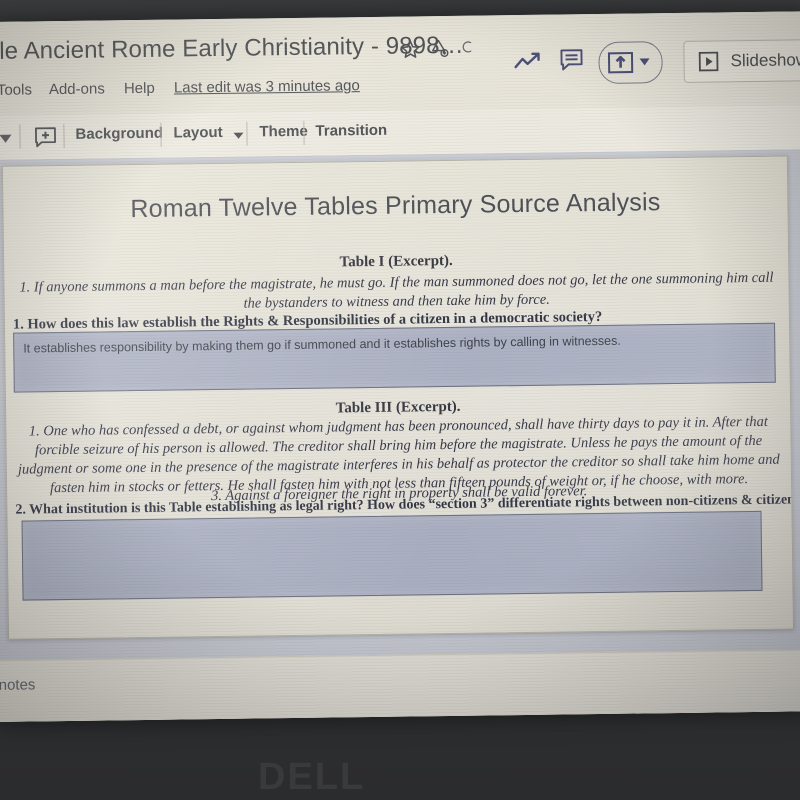 The height and width of the screenshot is (800, 800). I want to click on system-tray, so click(707, 719).